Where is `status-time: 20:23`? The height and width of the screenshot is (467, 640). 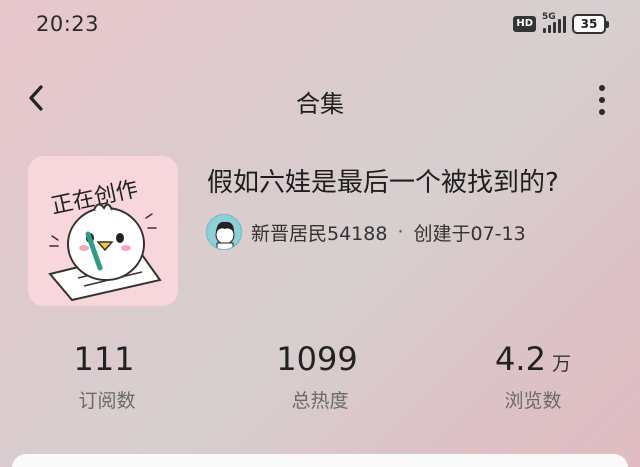
status-time: 20:23 is located at coordinates (68, 24).